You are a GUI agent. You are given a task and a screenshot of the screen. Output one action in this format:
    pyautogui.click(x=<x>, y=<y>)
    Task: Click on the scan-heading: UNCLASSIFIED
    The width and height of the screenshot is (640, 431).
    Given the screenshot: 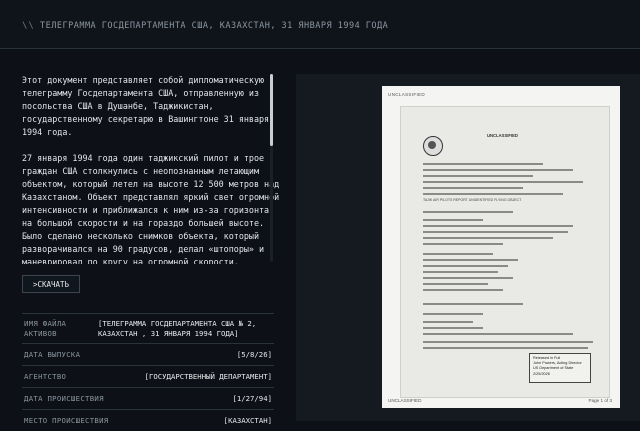 What is the action you would take?
    pyautogui.click(x=502, y=135)
    